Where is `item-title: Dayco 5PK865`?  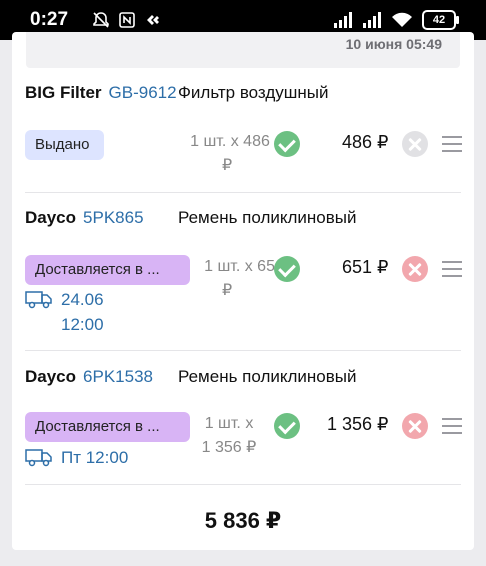
item-title: Dayco 5PK865 is located at coordinates (84, 218).